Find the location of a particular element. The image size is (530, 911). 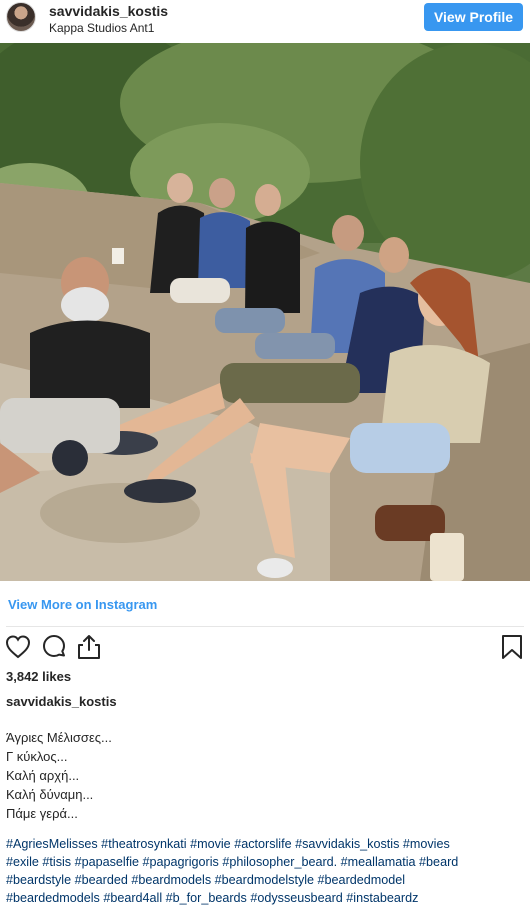

view-more-link: View More on Instagram is located at coordinates (82, 604).